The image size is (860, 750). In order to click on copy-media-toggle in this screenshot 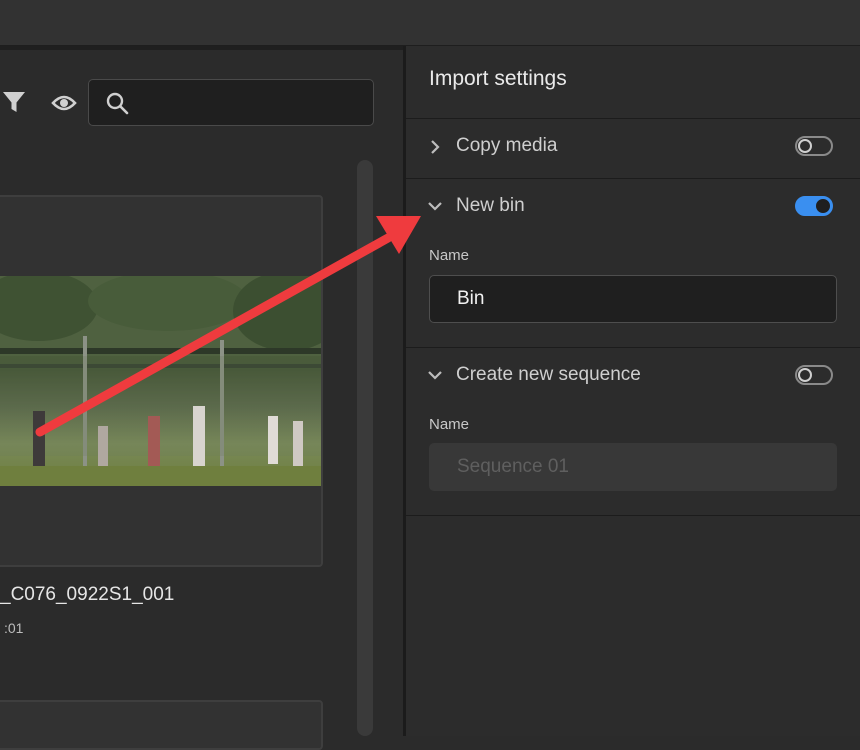, I will do `click(814, 146)`.